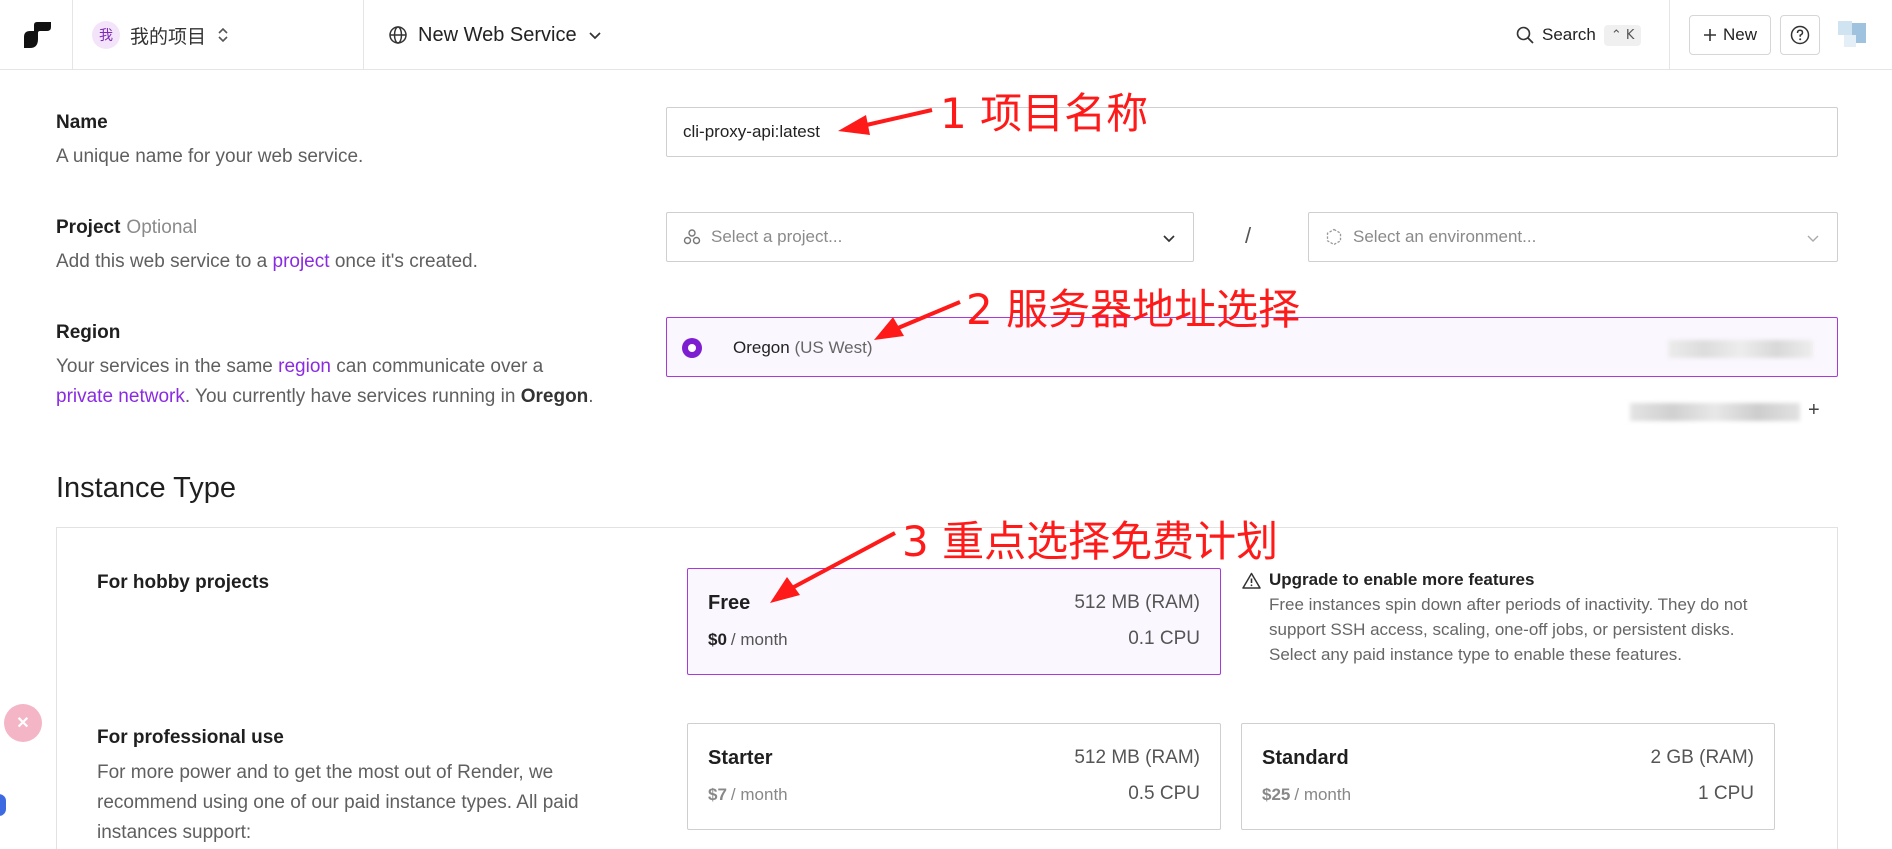 This screenshot has height=849, width=1892. Describe the element at coordinates (692, 237) in the screenshot. I see `project-icon` at that location.